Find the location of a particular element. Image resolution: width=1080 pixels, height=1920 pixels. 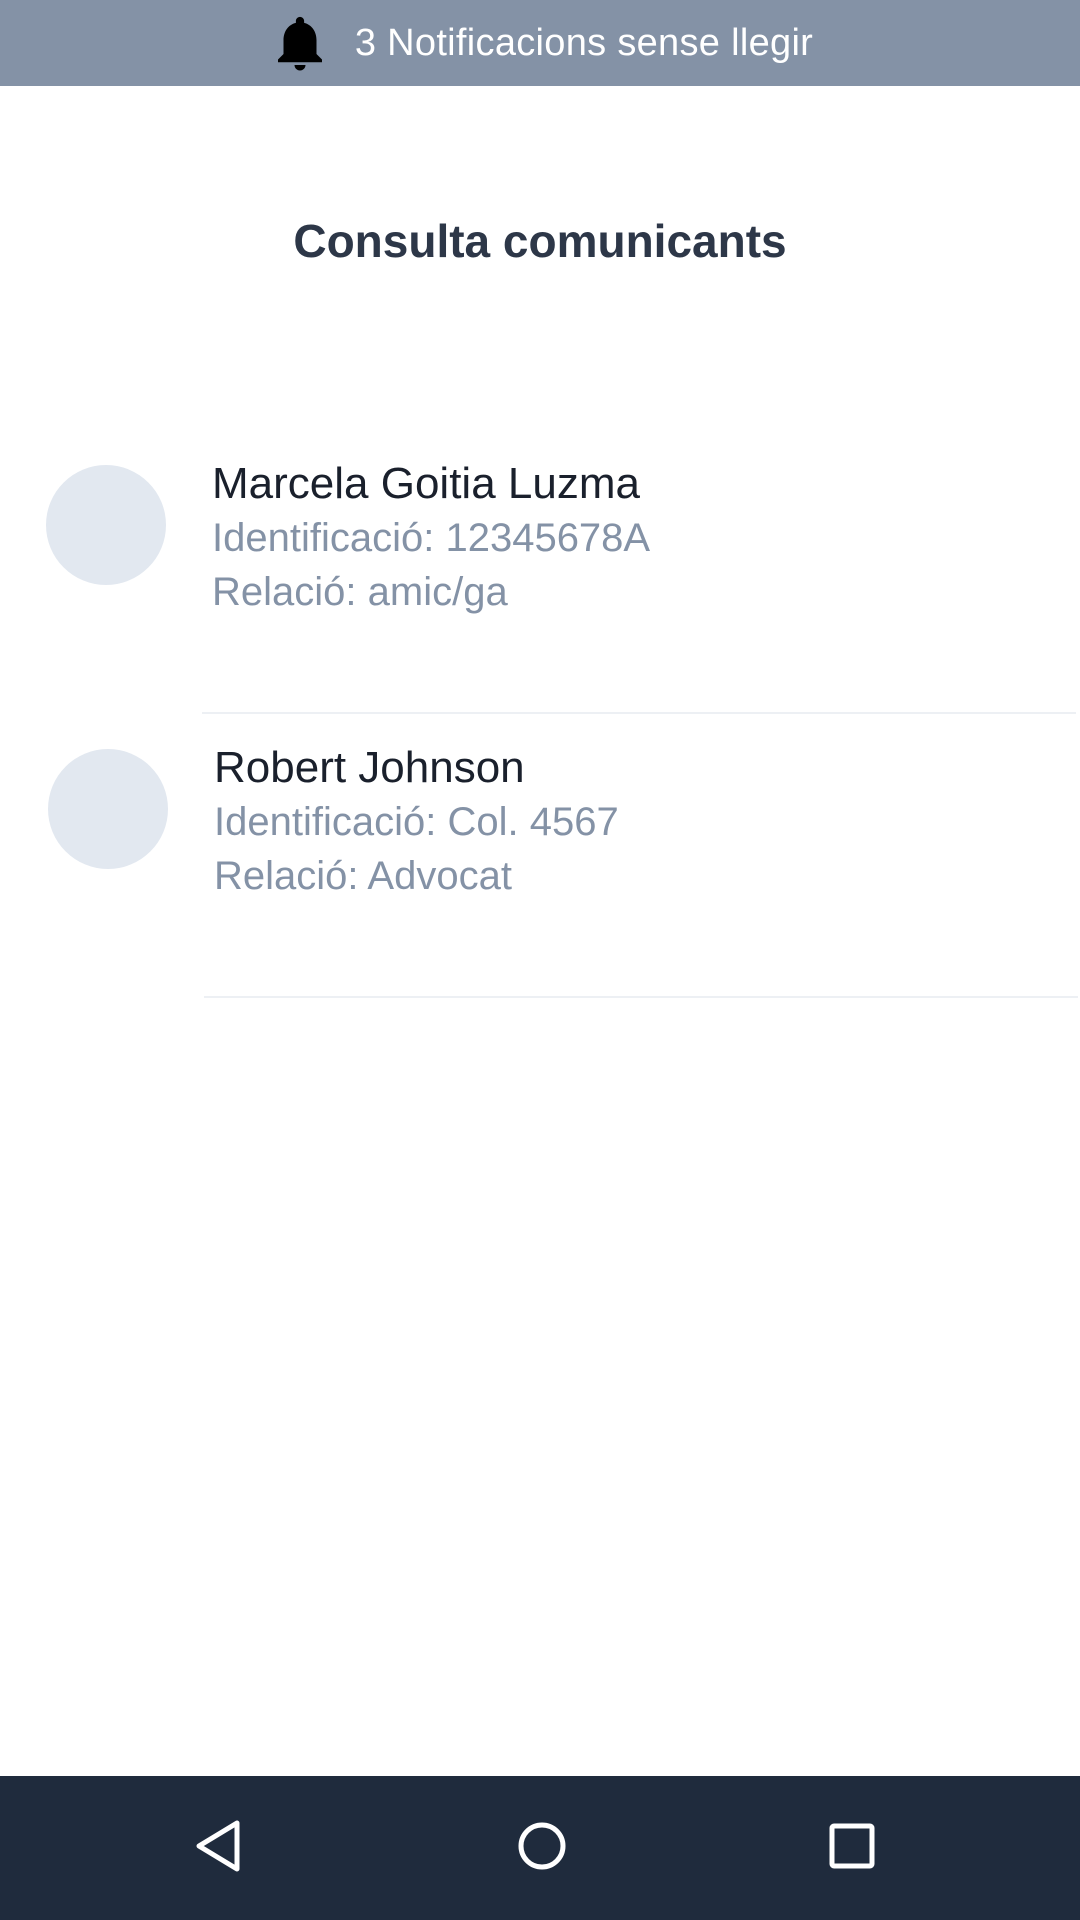

contact-identification: Identificació: 12345678A is located at coordinates (431, 538).